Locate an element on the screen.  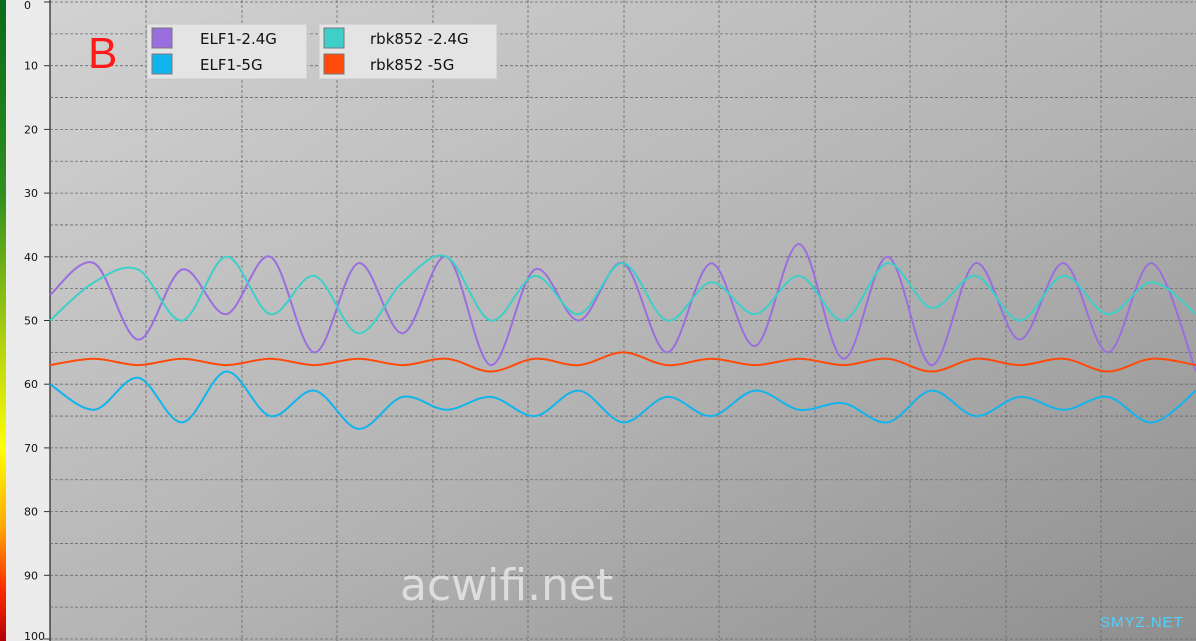
legend-swatch-elf1-24g is located at coordinates (162, 38).